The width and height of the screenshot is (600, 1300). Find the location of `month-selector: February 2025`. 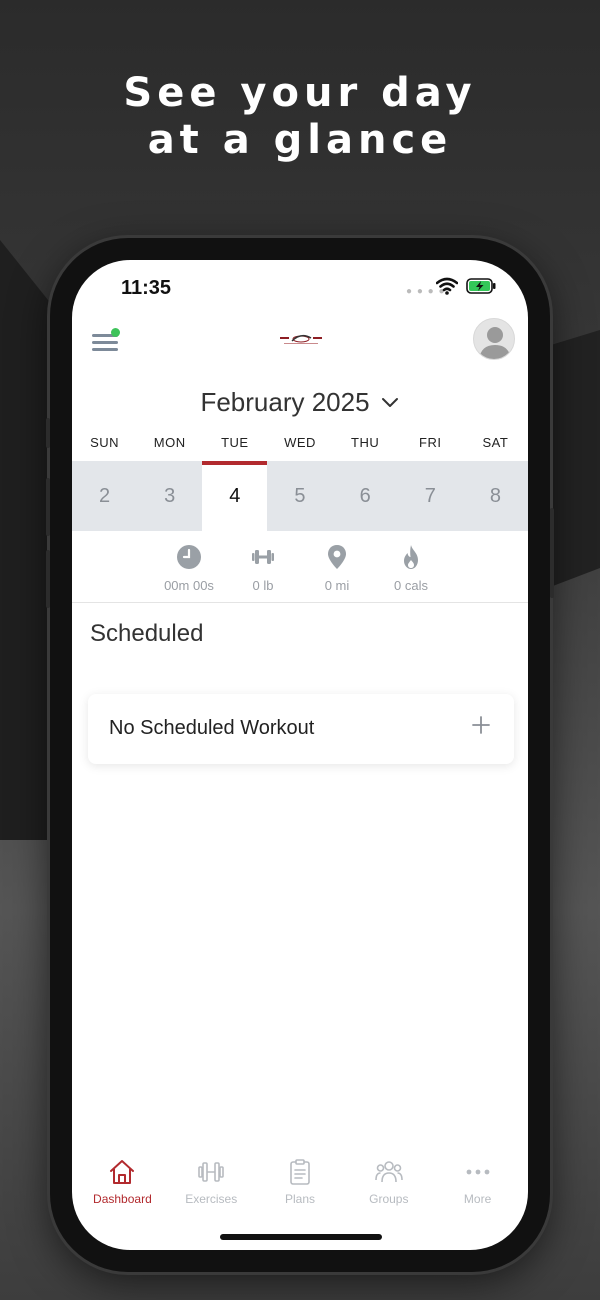

month-selector: February 2025 is located at coordinates (300, 402).